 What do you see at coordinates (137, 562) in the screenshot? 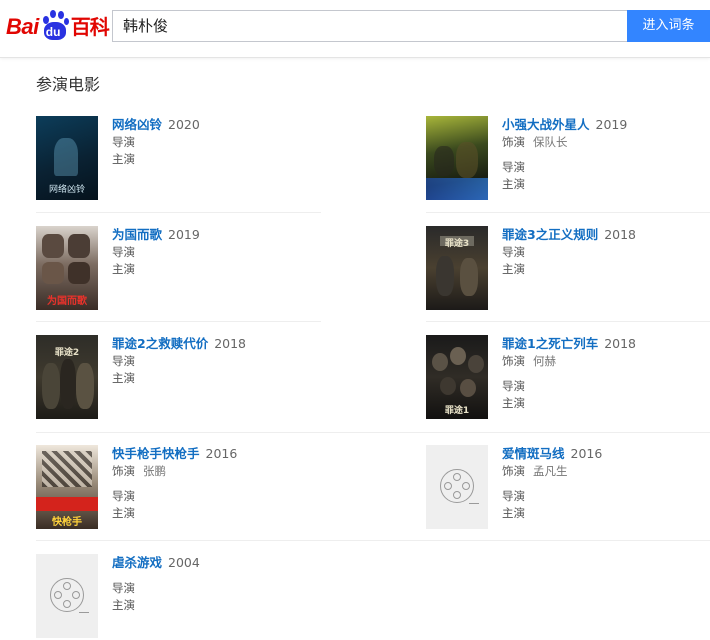
I see `movie-title-link: 虐杀游戏` at bounding box center [137, 562].